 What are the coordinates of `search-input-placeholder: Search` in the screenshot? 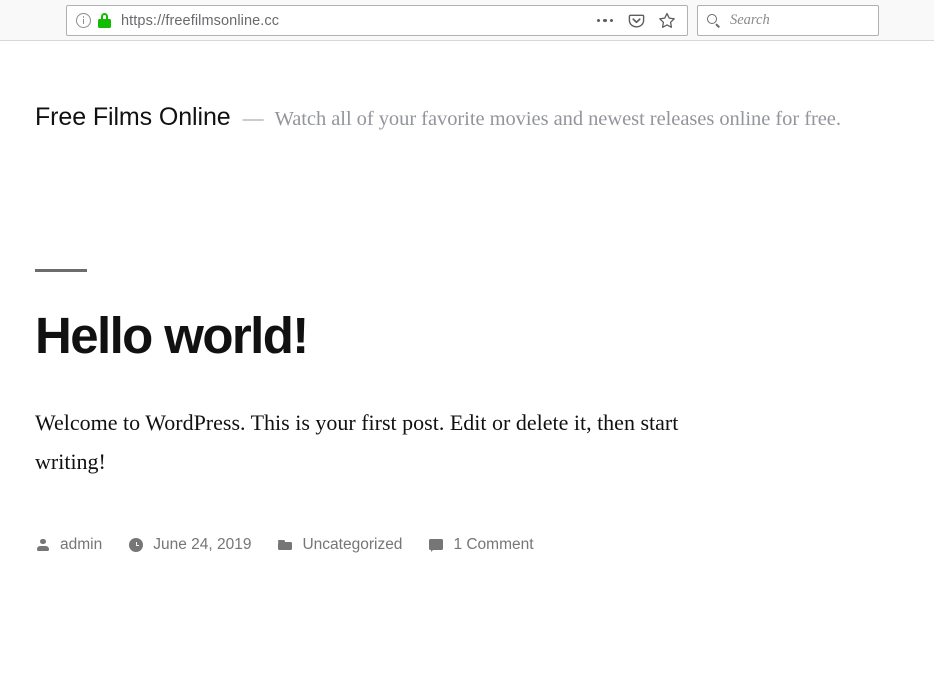 It's located at (750, 20).